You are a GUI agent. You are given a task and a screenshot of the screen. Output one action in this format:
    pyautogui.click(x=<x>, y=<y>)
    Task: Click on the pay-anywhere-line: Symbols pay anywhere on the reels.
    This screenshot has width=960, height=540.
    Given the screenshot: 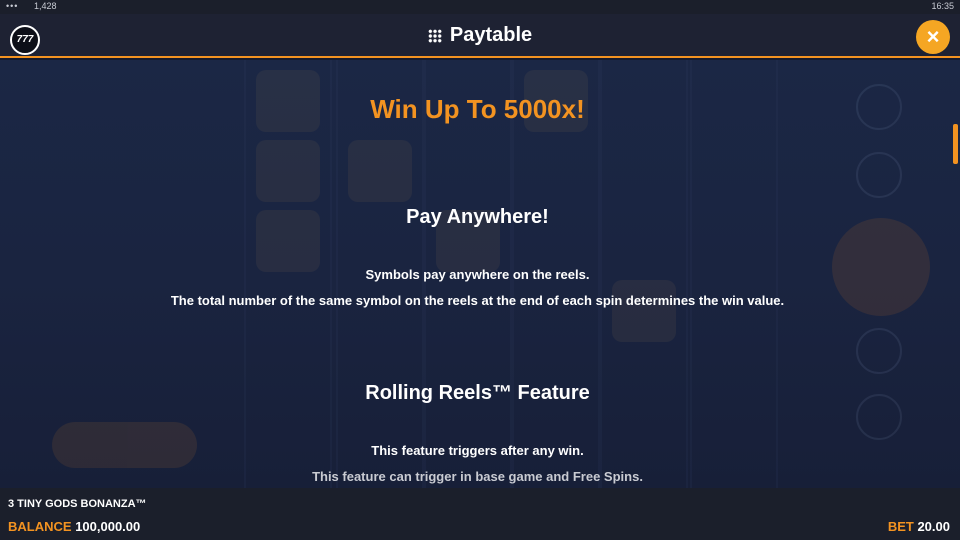 What is the action you would take?
    pyautogui.click(x=477, y=274)
    